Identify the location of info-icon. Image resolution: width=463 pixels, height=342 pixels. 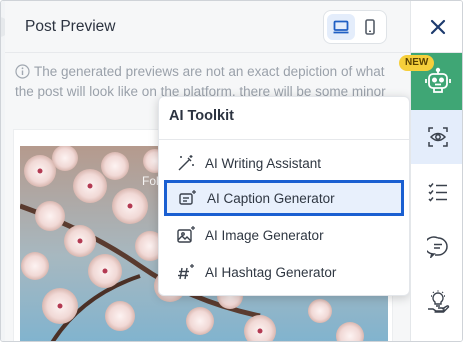
(22, 71).